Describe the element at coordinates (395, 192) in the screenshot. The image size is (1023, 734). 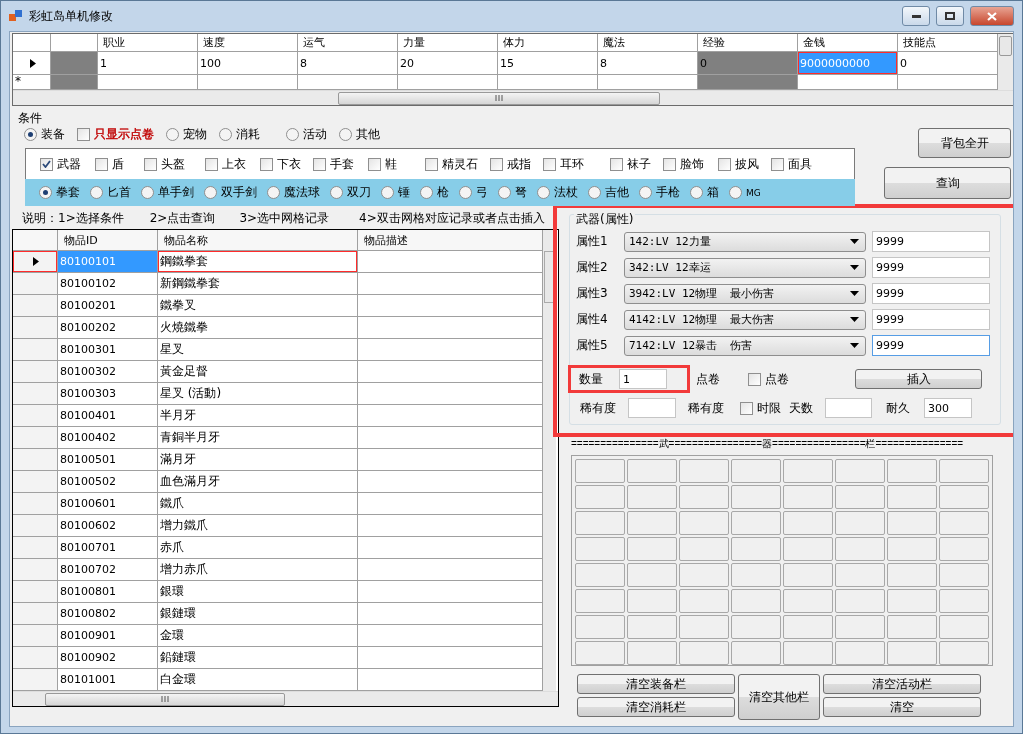
I see `radio-option: 锤` at that location.